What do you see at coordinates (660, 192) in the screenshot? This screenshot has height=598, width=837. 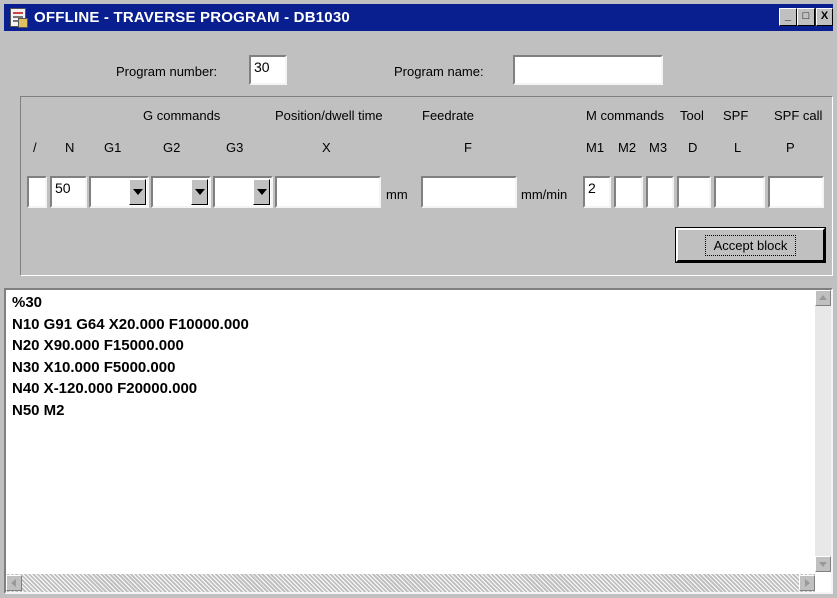 I see `m3-field` at bounding box center [660, 192].